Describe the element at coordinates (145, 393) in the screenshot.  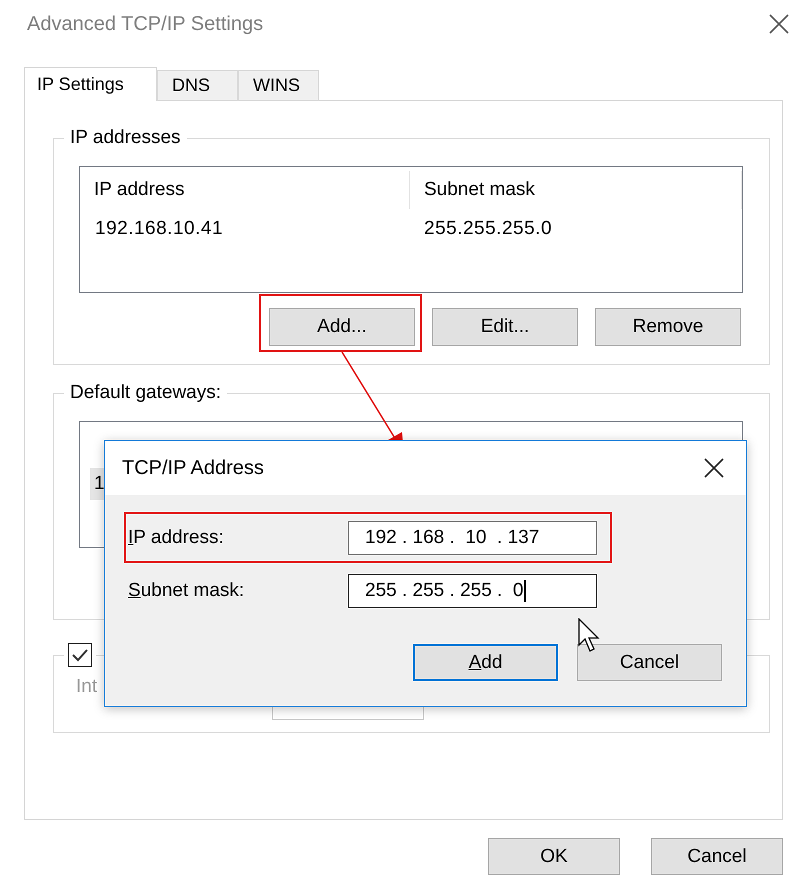
I see `group-title: Default gateways:` at that location.